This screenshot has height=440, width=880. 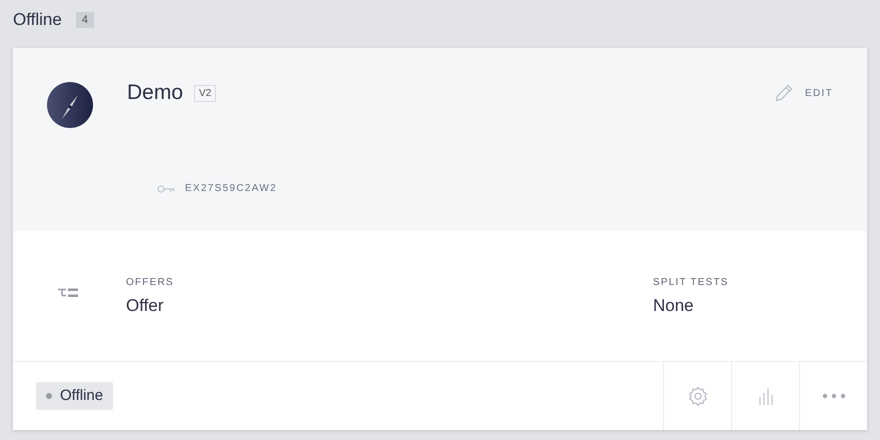 I want to click on field-value: Offer, so click(x=145, y=306).